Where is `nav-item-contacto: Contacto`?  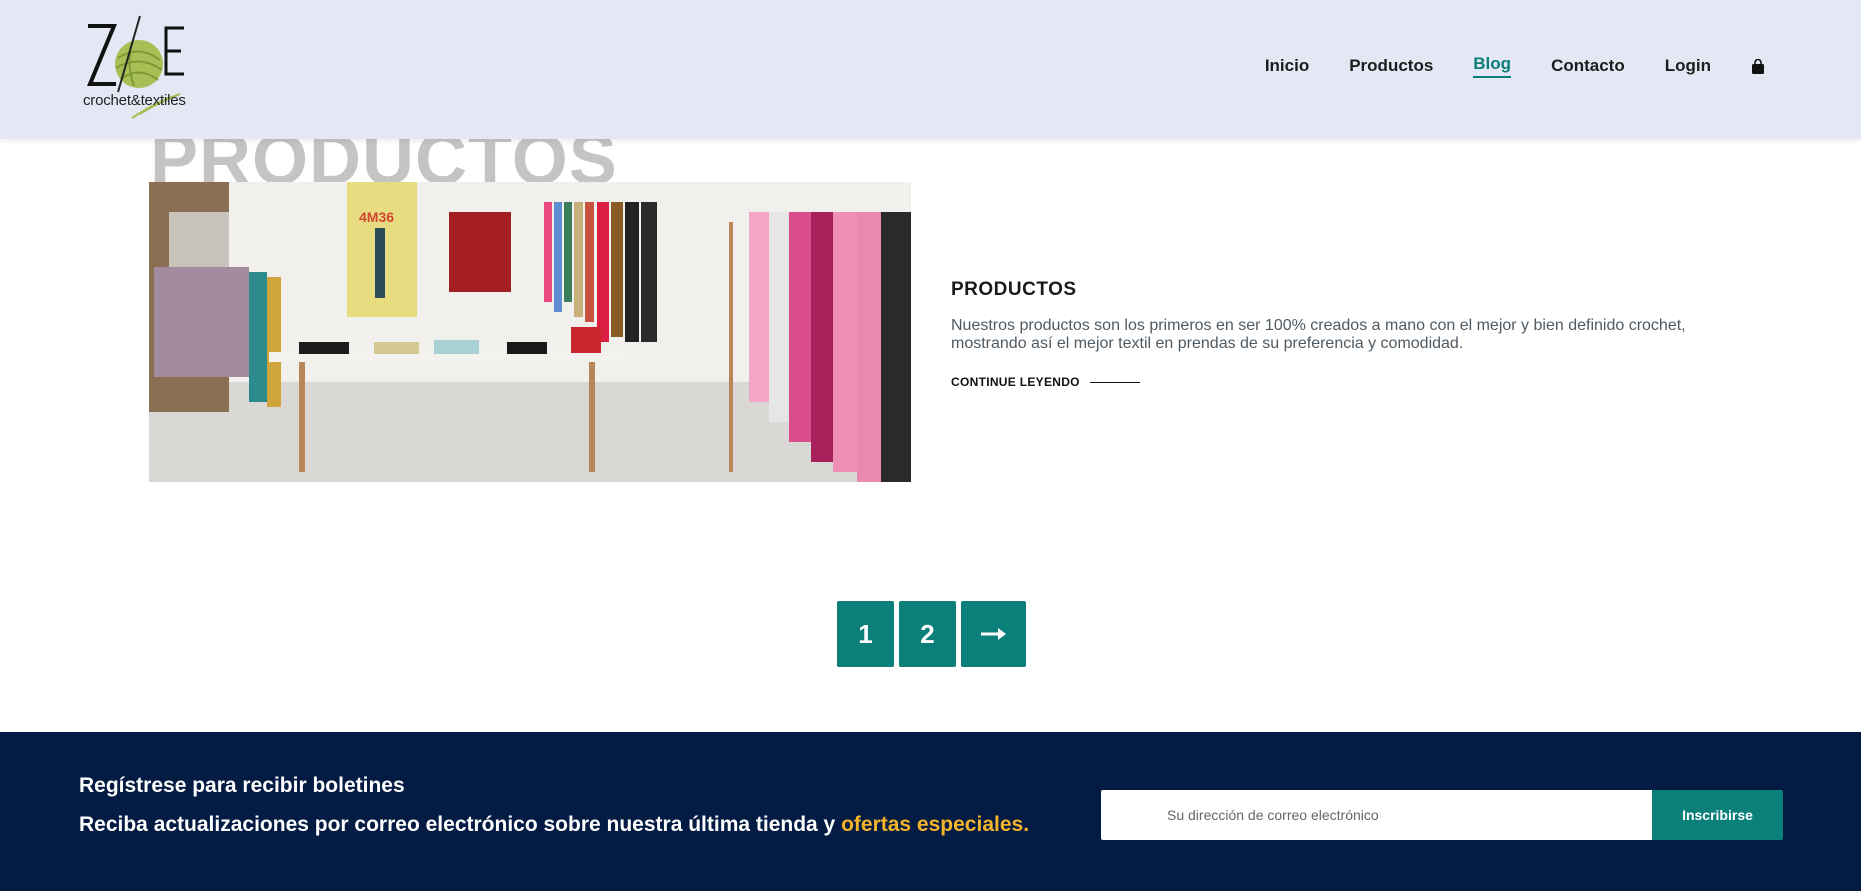 nav-item-contacto: Contacto is located at coordinates (1588, 66).